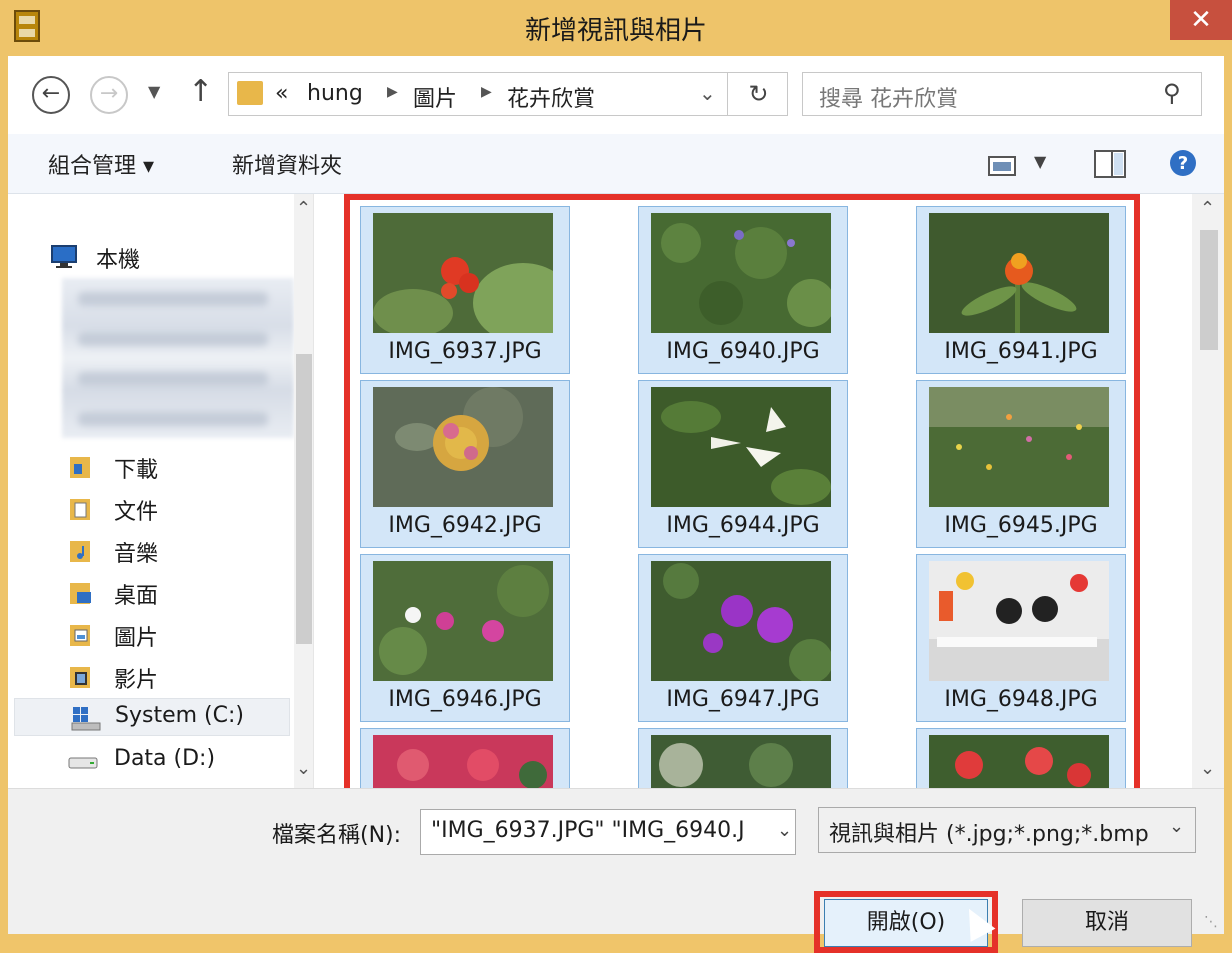  I want to click on file-tile: IMG_6944.JPG, so click(743, 464).